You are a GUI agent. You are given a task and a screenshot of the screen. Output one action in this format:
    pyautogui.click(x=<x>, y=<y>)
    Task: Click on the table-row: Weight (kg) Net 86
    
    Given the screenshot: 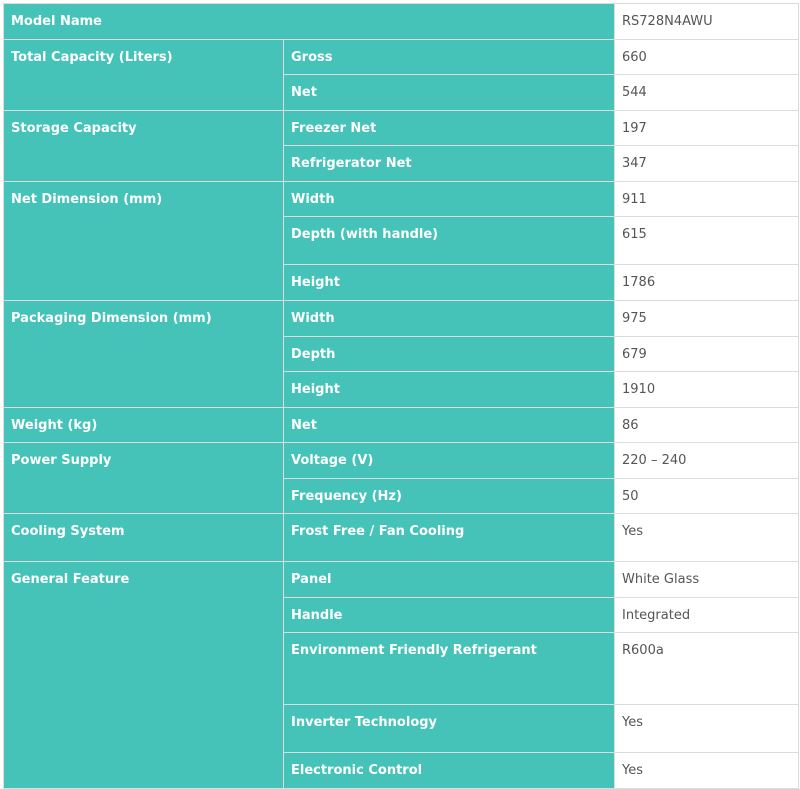 What is the action you would take?
    pyautogui.click(x=401, y=425)
    